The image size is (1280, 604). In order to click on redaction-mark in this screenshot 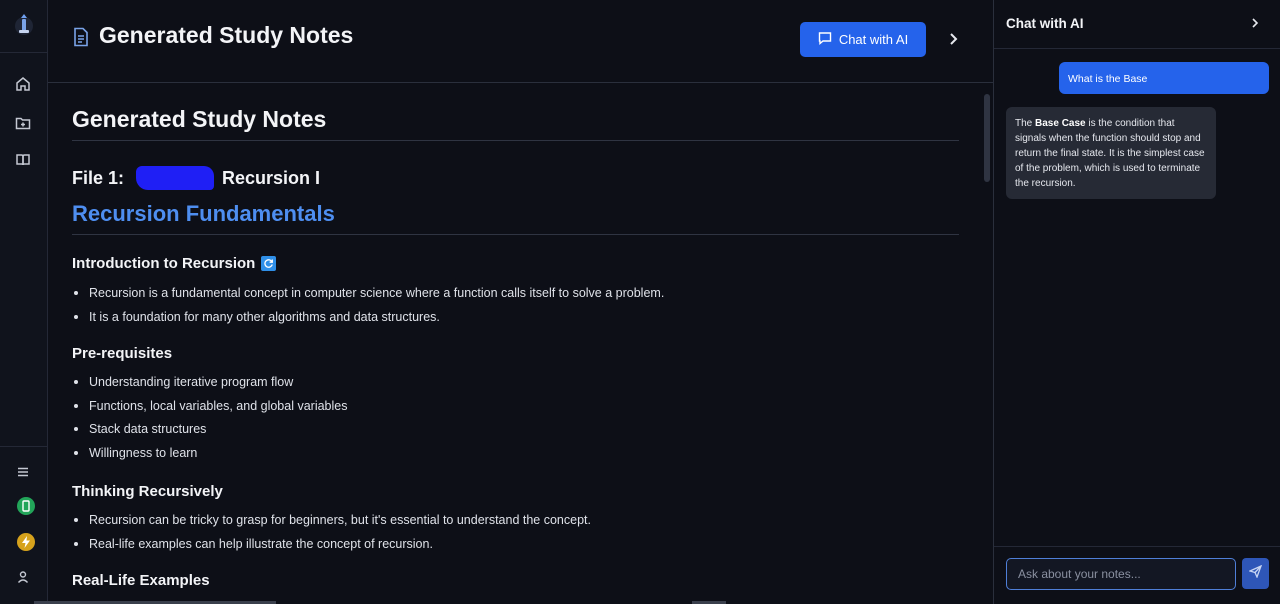, I will do `click(175, 178)`.